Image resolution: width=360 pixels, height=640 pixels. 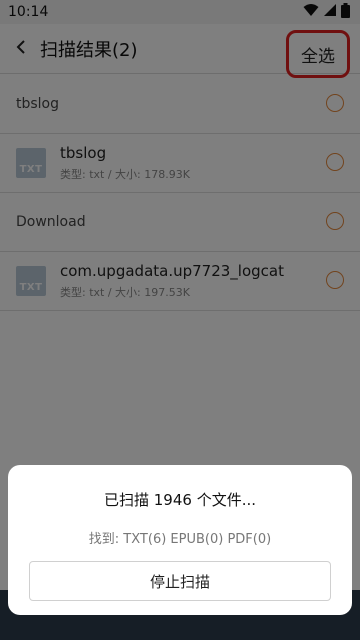 What do you see at coordinates (180, 581) in the screenshot?
I see `stop-scan-button: 停止扫描` at bounding box center [180, 581].